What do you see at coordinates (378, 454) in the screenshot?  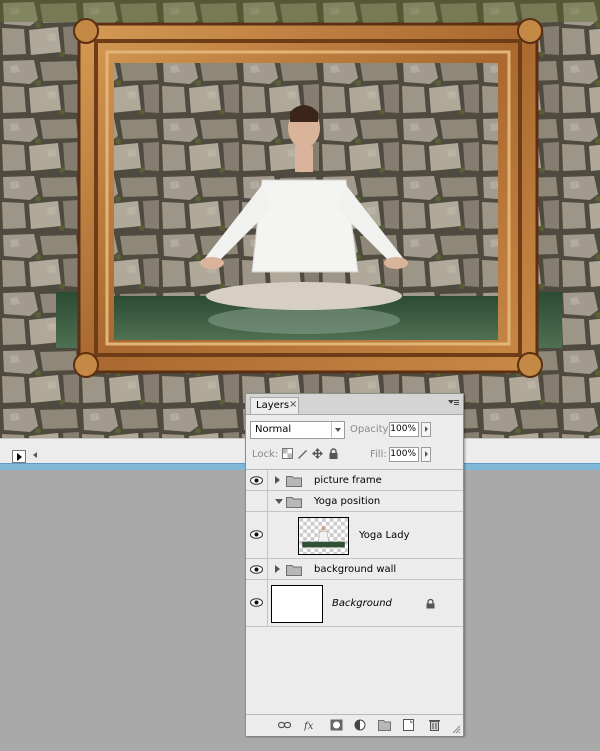 I see `fill-label: Fill:` at bounding box center [378, 454].